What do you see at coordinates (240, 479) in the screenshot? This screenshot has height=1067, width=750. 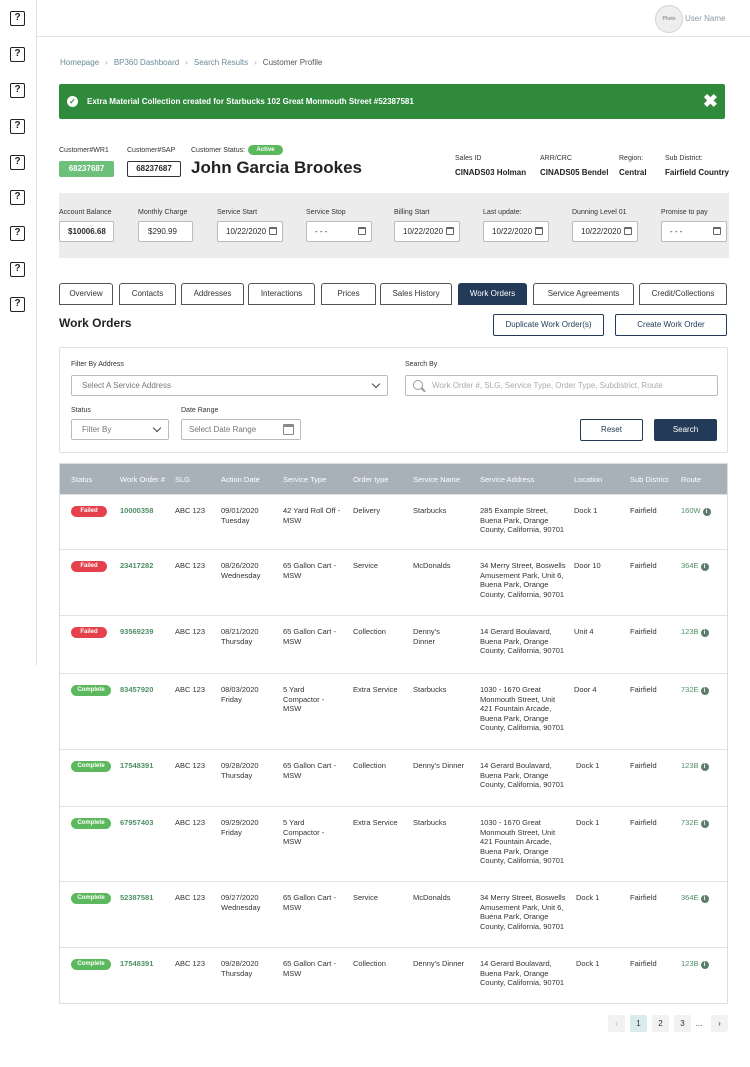 I see `col-action-date: Action Date` at bounding box center [240, 479].